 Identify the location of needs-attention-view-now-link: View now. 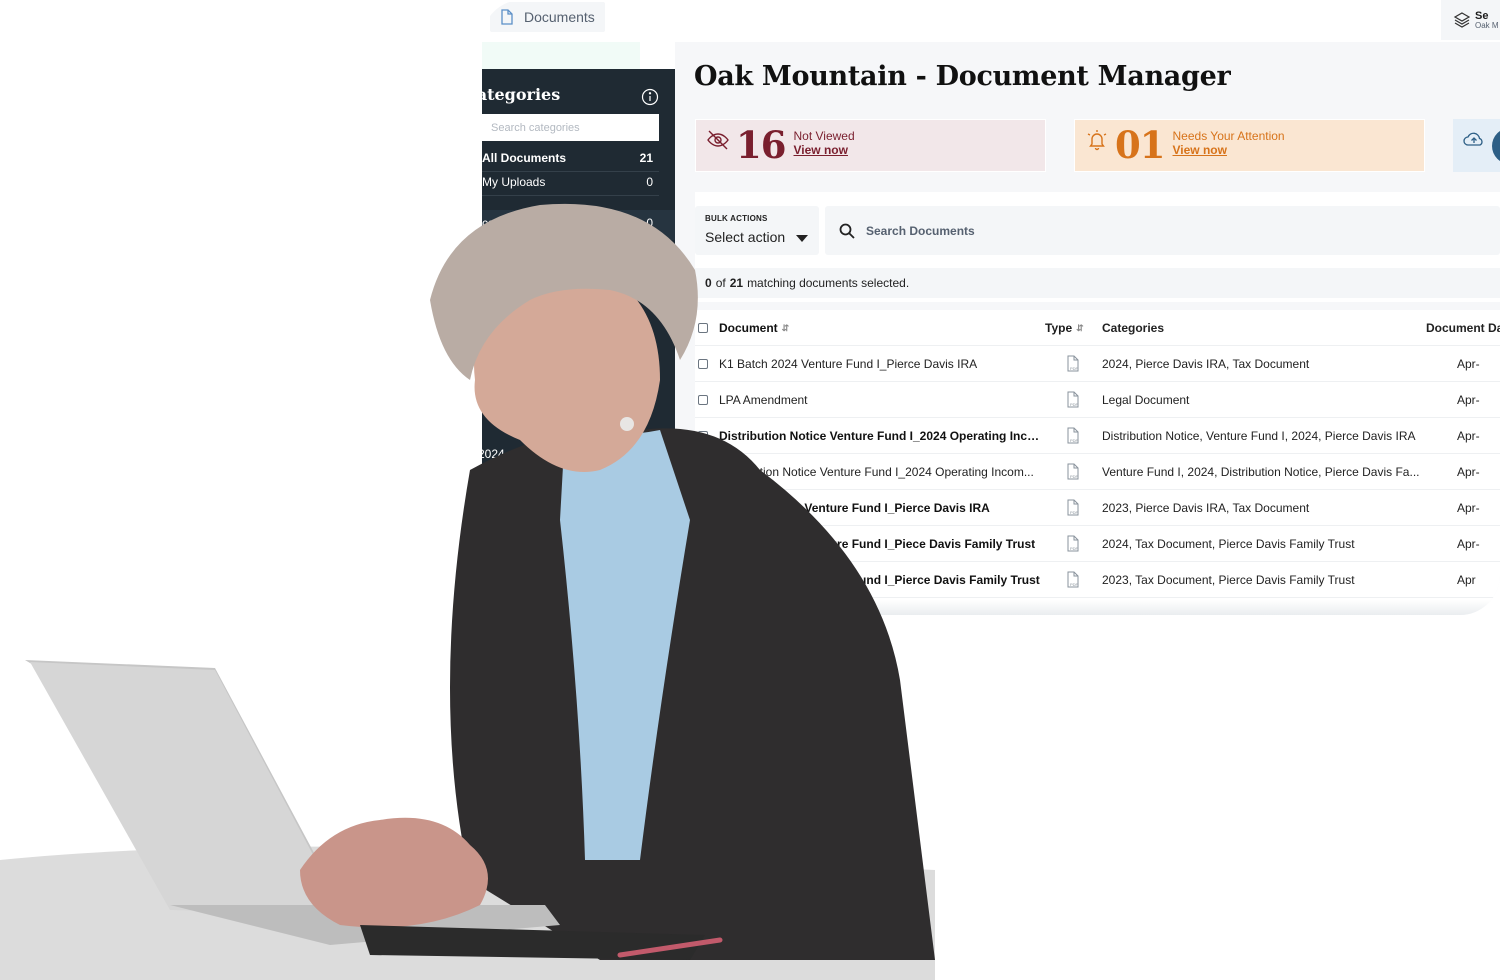
(1229, 150).